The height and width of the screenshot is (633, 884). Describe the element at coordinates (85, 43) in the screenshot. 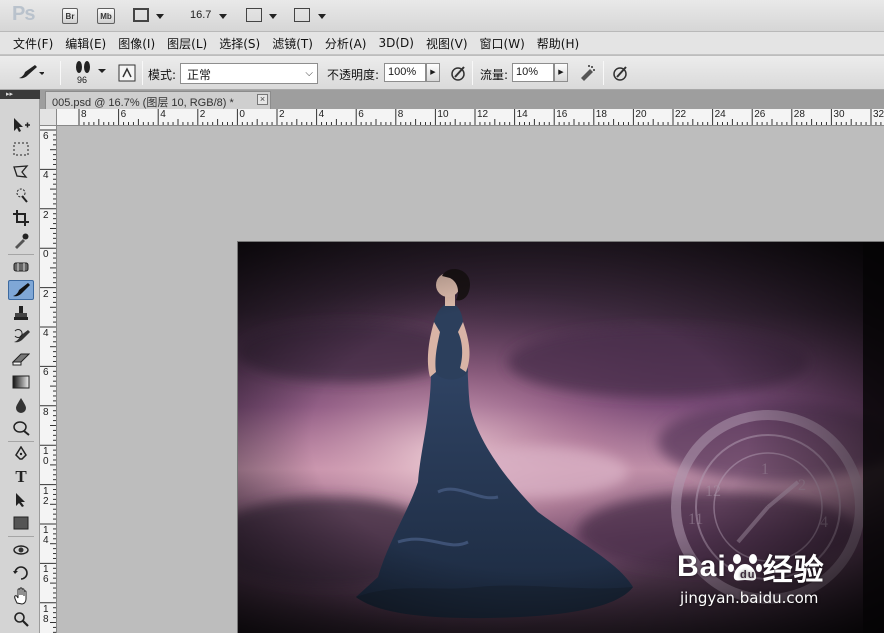

I see `menu-edit: 编辑(E)` at that location.